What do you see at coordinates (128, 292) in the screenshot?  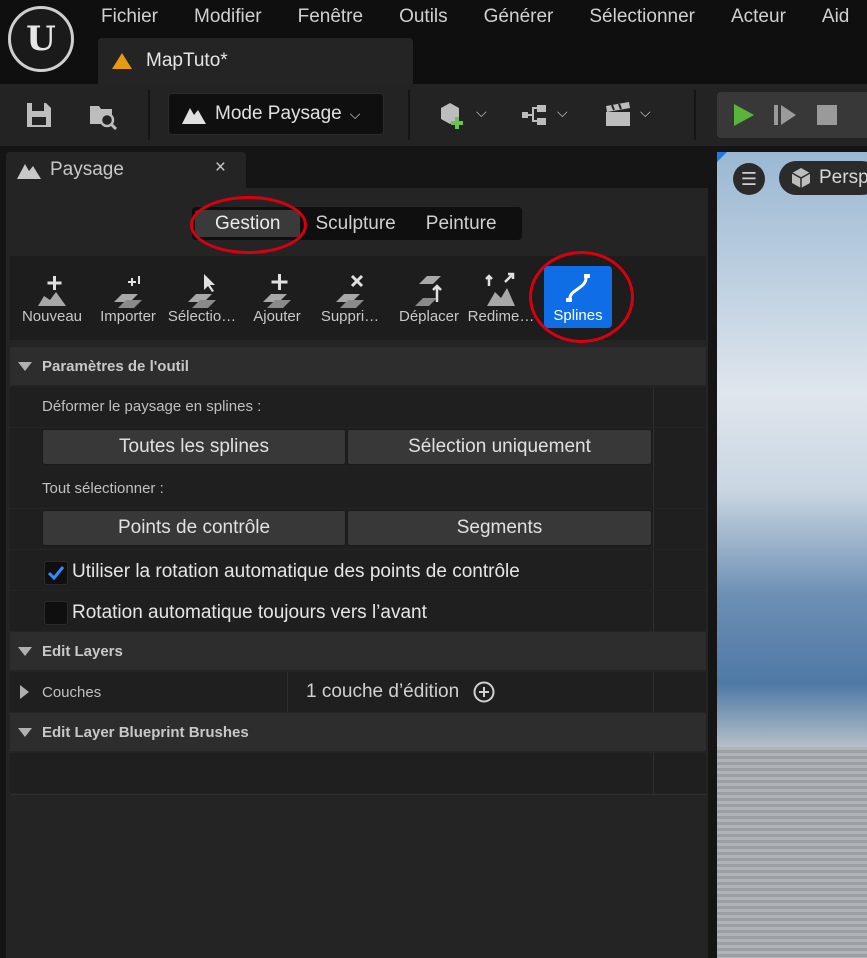 I see `import-icon` at bounding box center [128, 292].